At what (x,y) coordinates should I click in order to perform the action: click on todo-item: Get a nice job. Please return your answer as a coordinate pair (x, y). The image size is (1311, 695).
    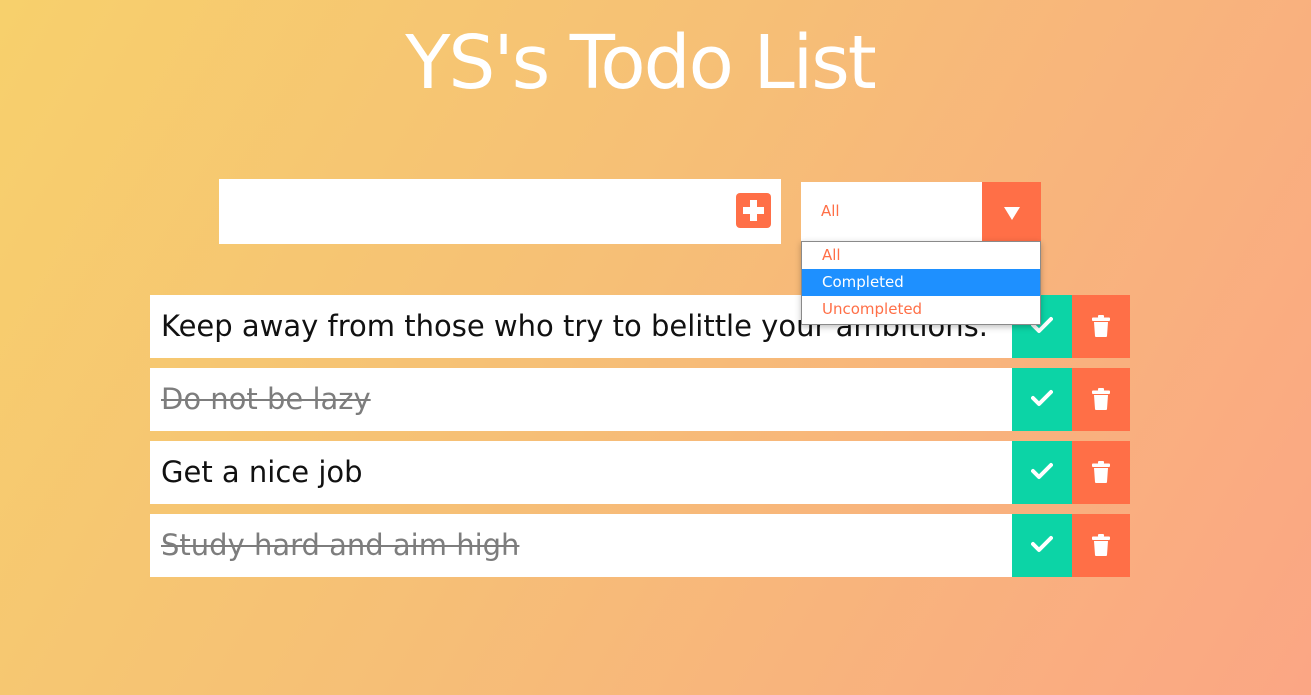
    Looking at the image, I should click on (640, 472).